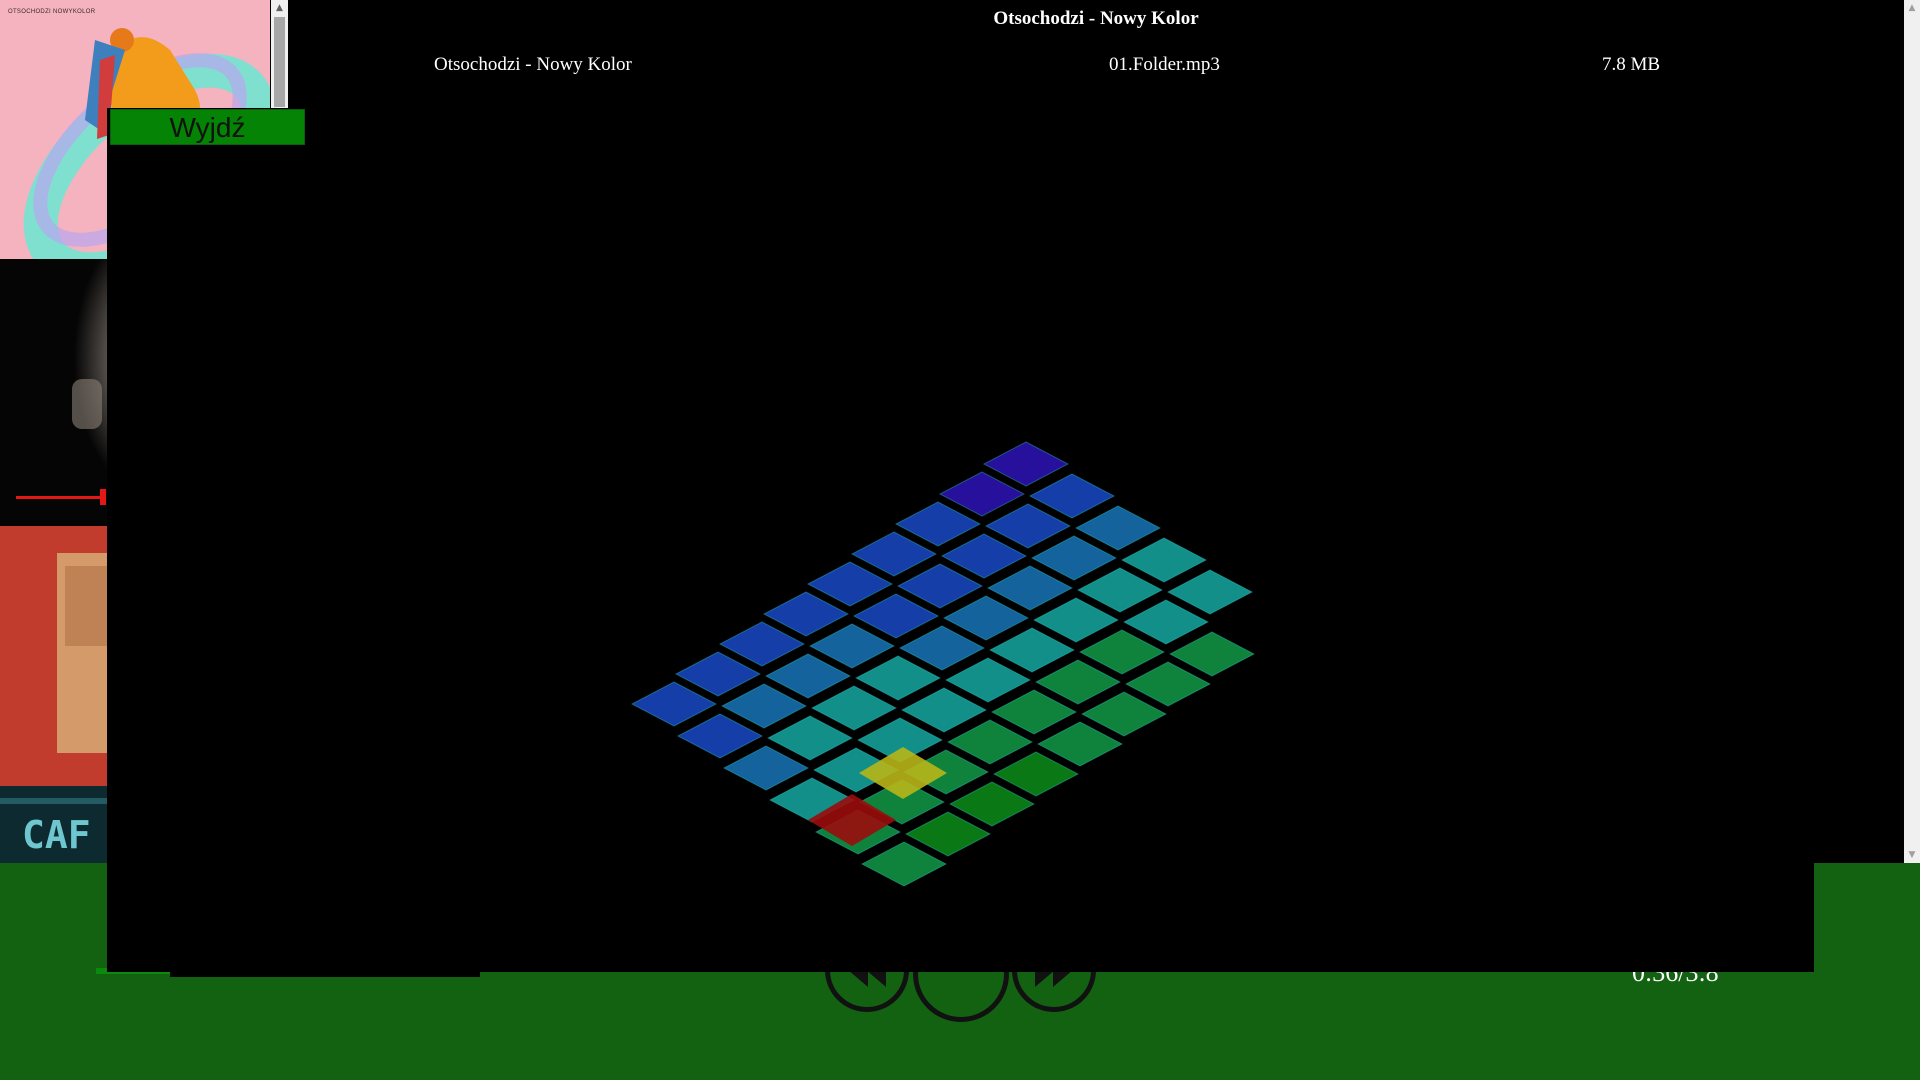 The image size is (1920, 1080). Describe the element at coordinates (943, 664) in the screenshot. I see `audio-visualizer` at that location.